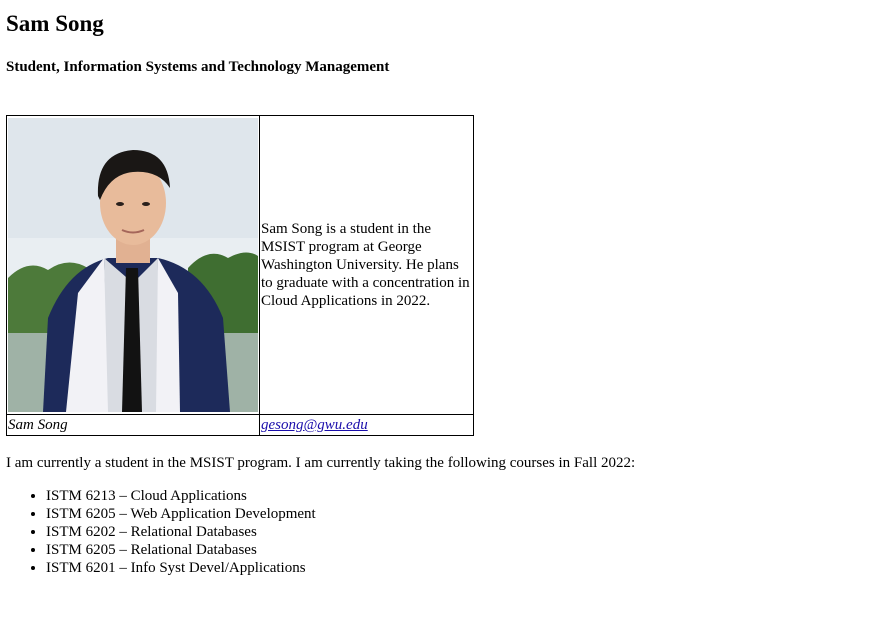 The width and height of the screenshot is (896, 636). What do you see at coordinates (181, 550) in the screenshot?
I see `course-item: ISTM 6205 – Relational Databases` at bounding box center [181, 550].